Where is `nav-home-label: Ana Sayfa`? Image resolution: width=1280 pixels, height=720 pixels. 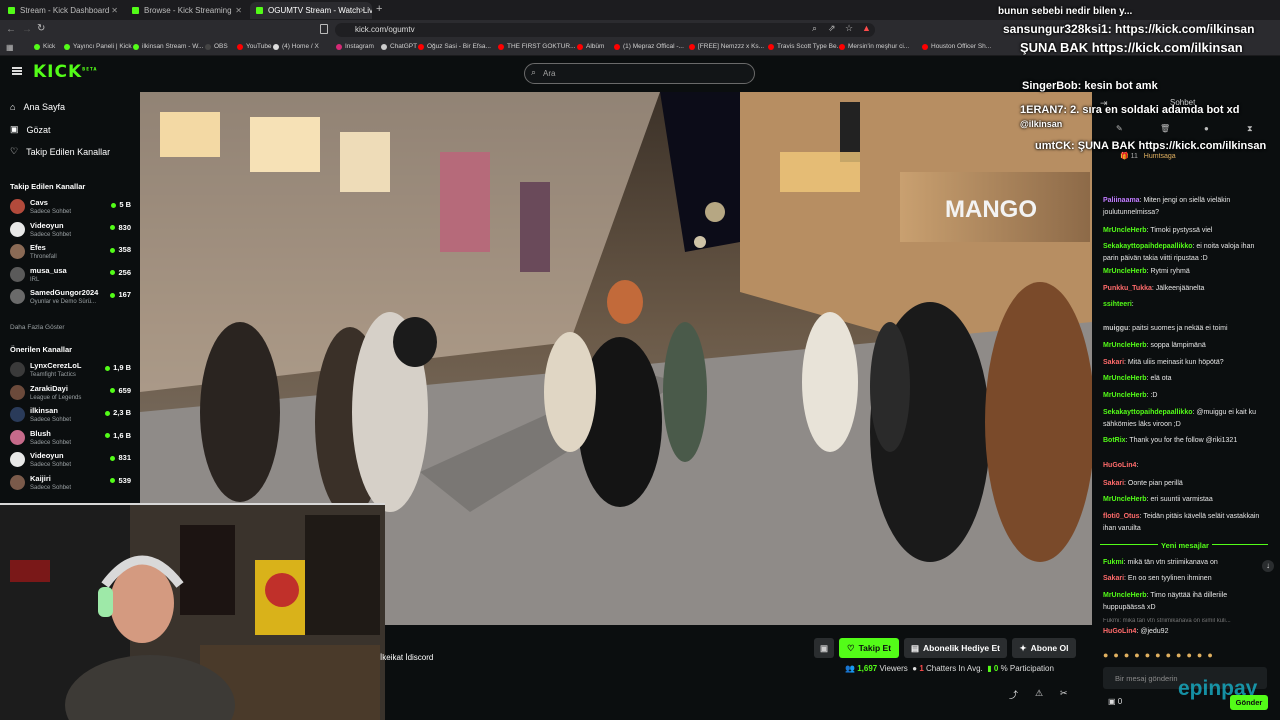 nav-home-label: Ana Sayfa is located at coordinates (44, 107).